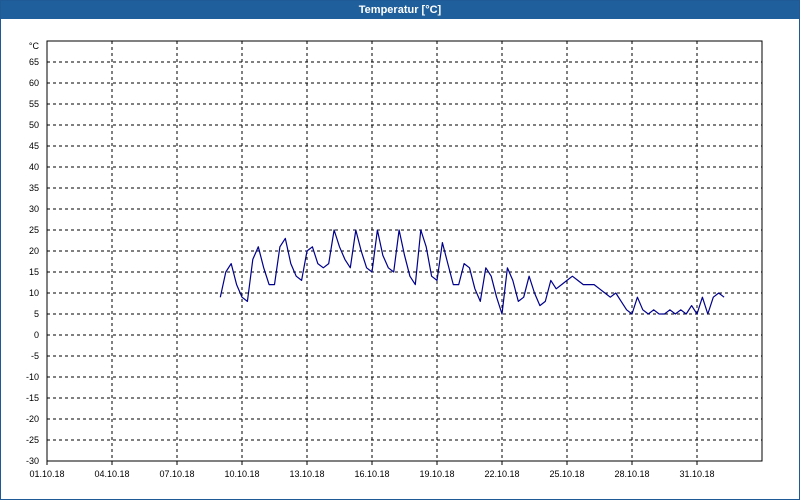 The height and width of the screenshot is (500, 800). I want to click on y-tick-label: -15, so click(32, 398).